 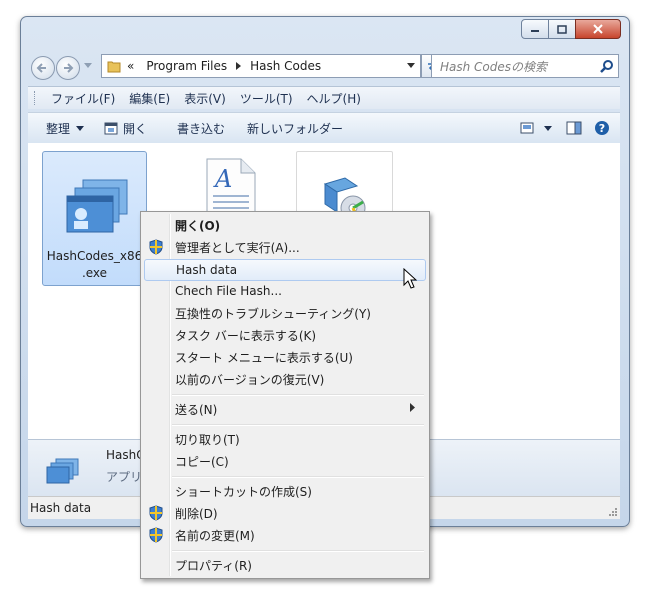 What do you see at coordinates (412, 407) in the screenshot?
I see `submenu-arrow-icon` at bounding box center [412, 407].